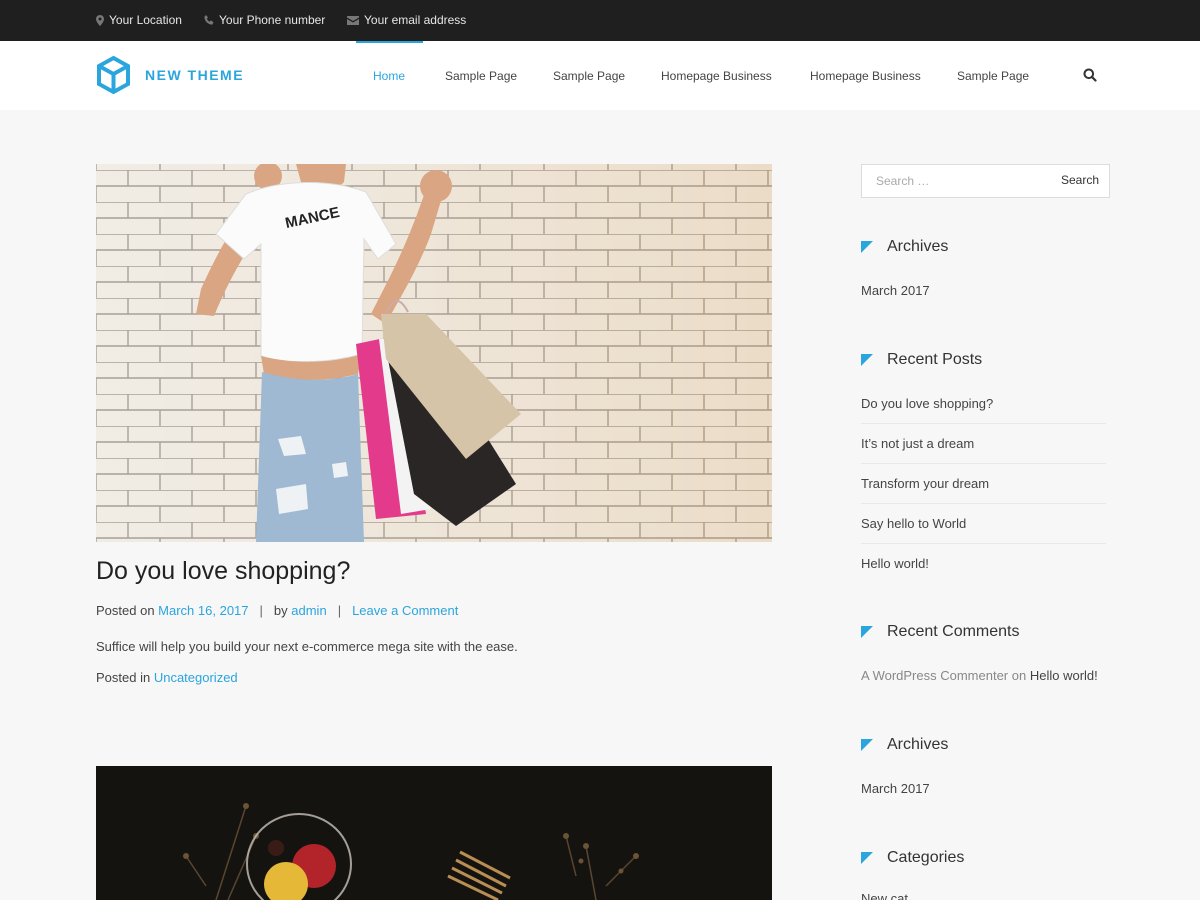 This screenshot has width=1200, height=900. What do you see at coordinates (405, 610) in the screenshot?
I see `leave-comment-link: Leave a Comment` at bounding box center [405, 610].